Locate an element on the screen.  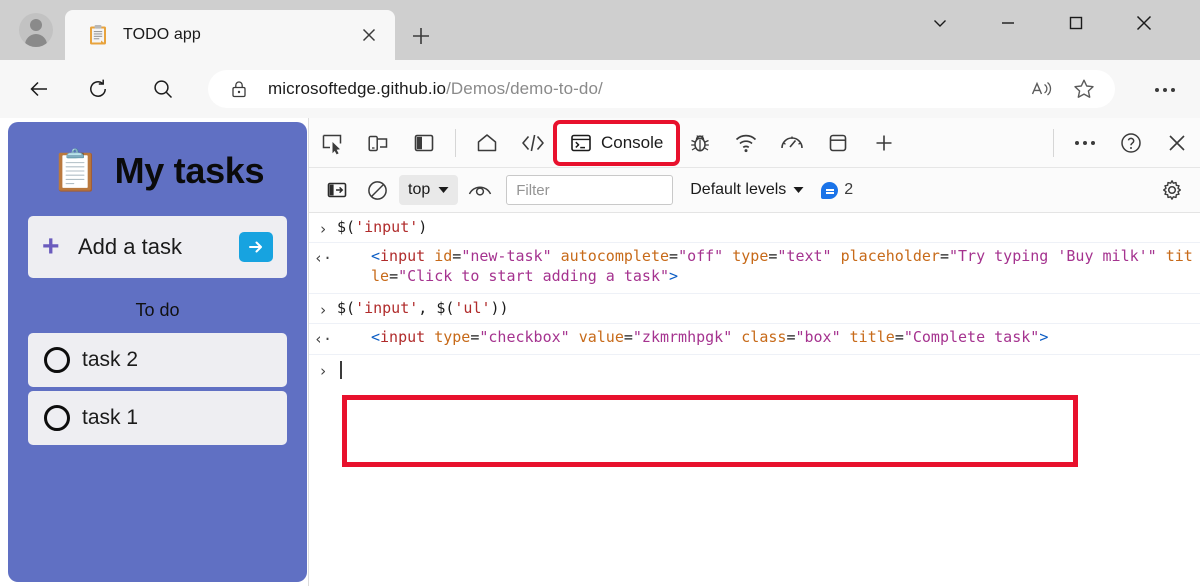
context-label: top is located at coordinates (419, 189).